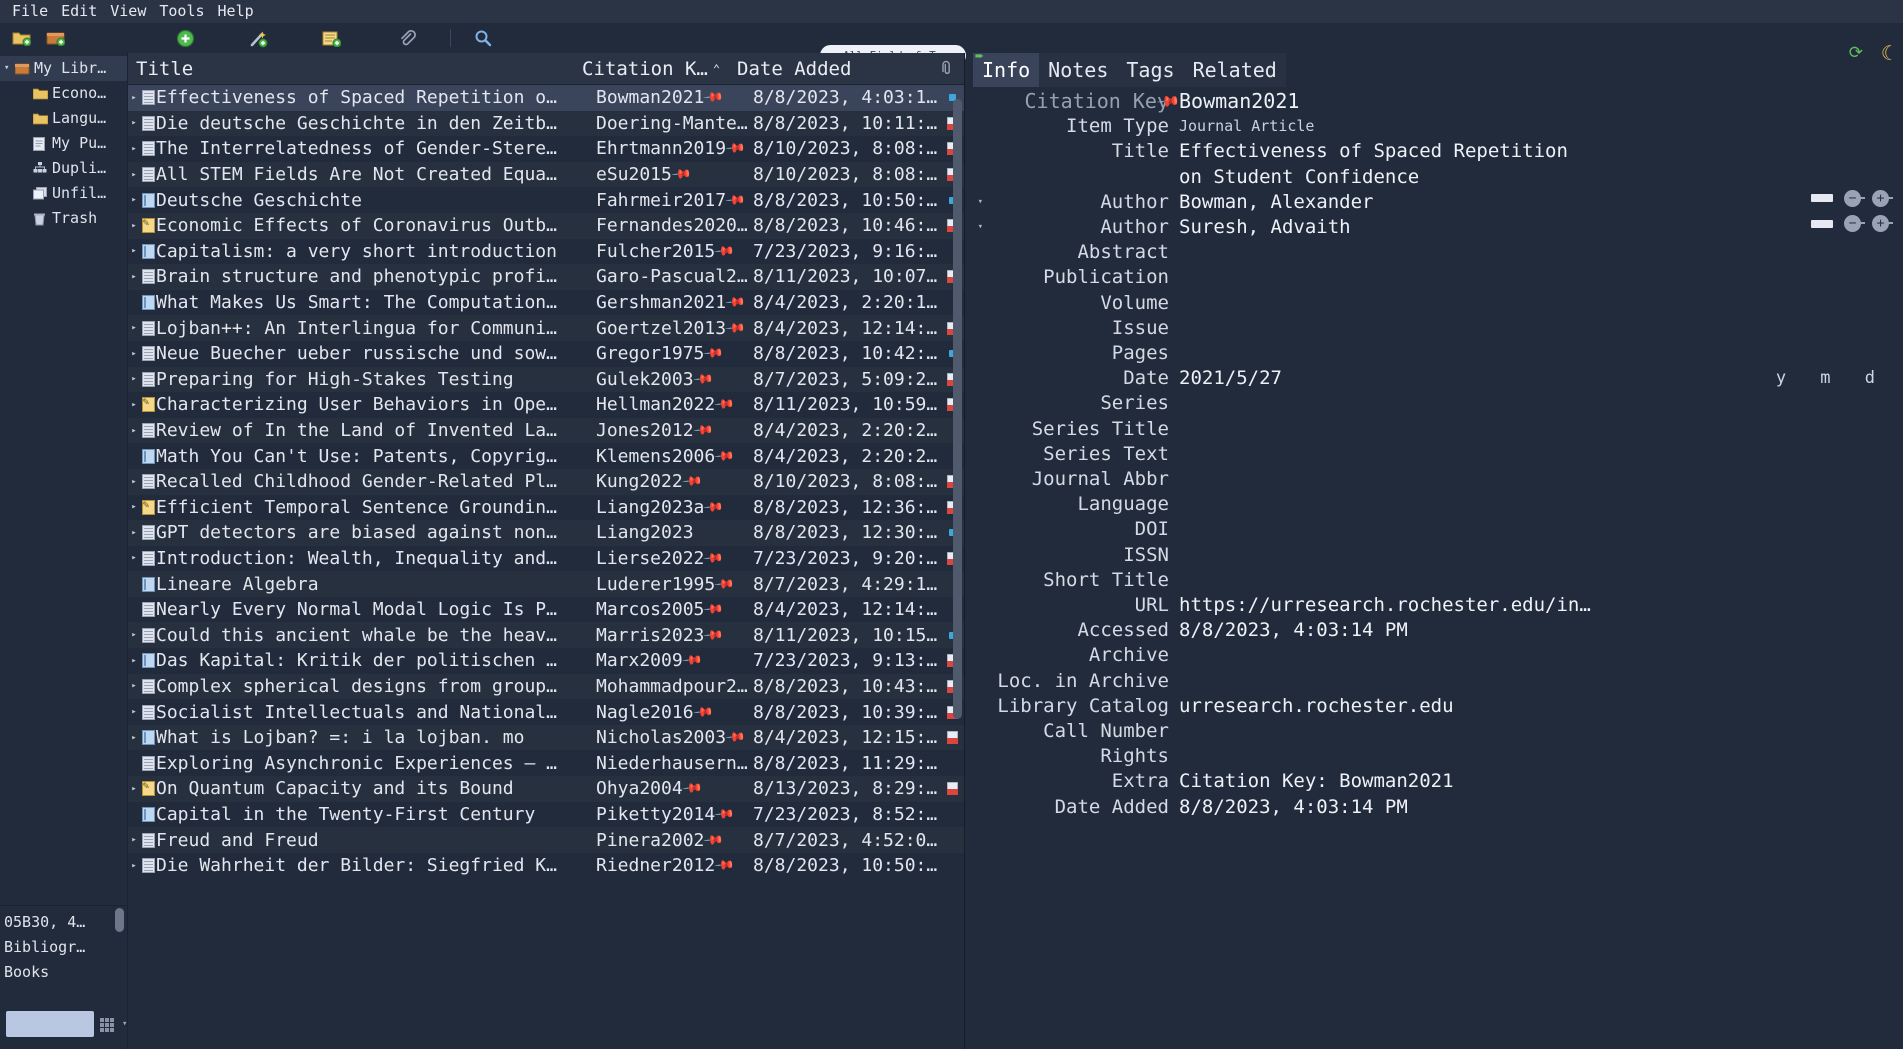 The image size is (1903, 1049). What do you see at coordinates (1078, 70) in the screenshot?
I see `tab-notes: Notes` at bounding box center [1078, 70].